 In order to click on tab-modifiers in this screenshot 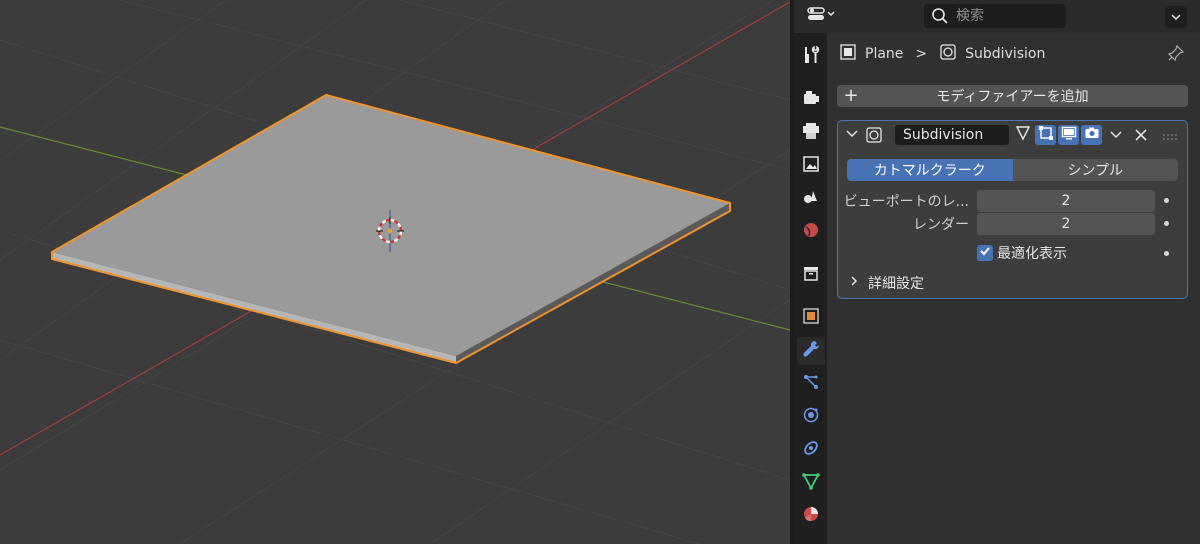, I will do `click(811, 351)`.